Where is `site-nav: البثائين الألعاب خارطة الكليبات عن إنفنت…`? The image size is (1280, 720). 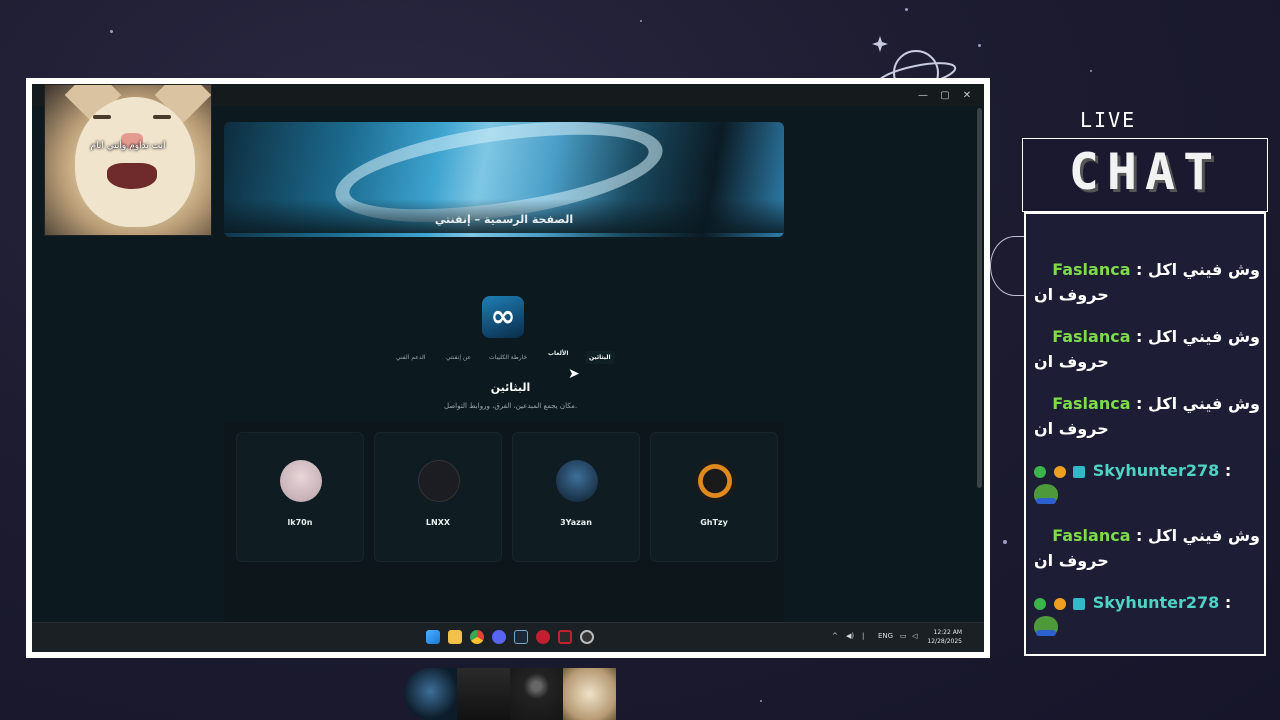
site-nav: البثائين الألعاب خارطة الكليبات عن إنفنت… is located at coordinates (507, 360).